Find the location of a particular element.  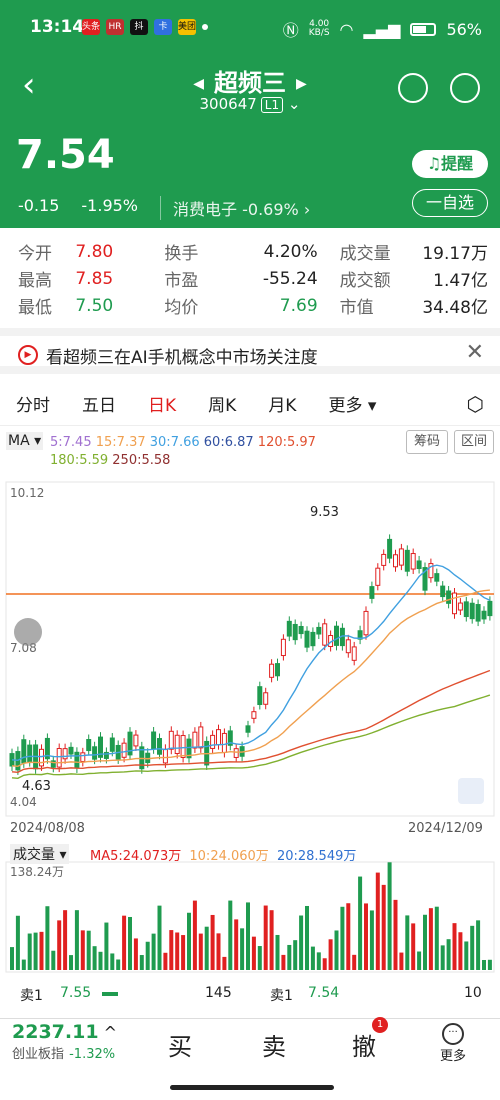

stat-value: 34.48亿 is located at coordinates (455, 308).